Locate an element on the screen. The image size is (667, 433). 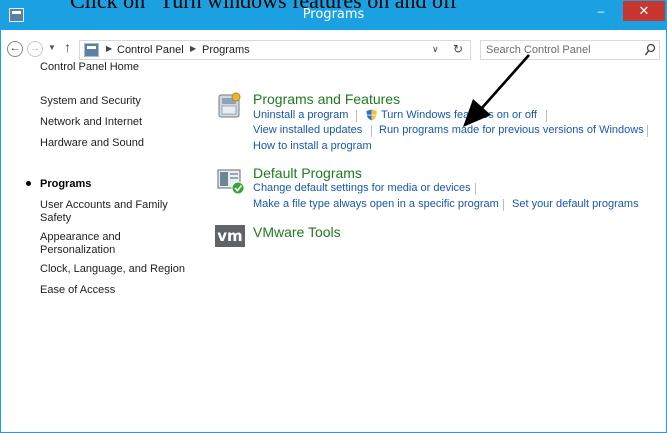
nav-hardware-and-sound: Hardware and Sound is located at coordinates (92, 143).